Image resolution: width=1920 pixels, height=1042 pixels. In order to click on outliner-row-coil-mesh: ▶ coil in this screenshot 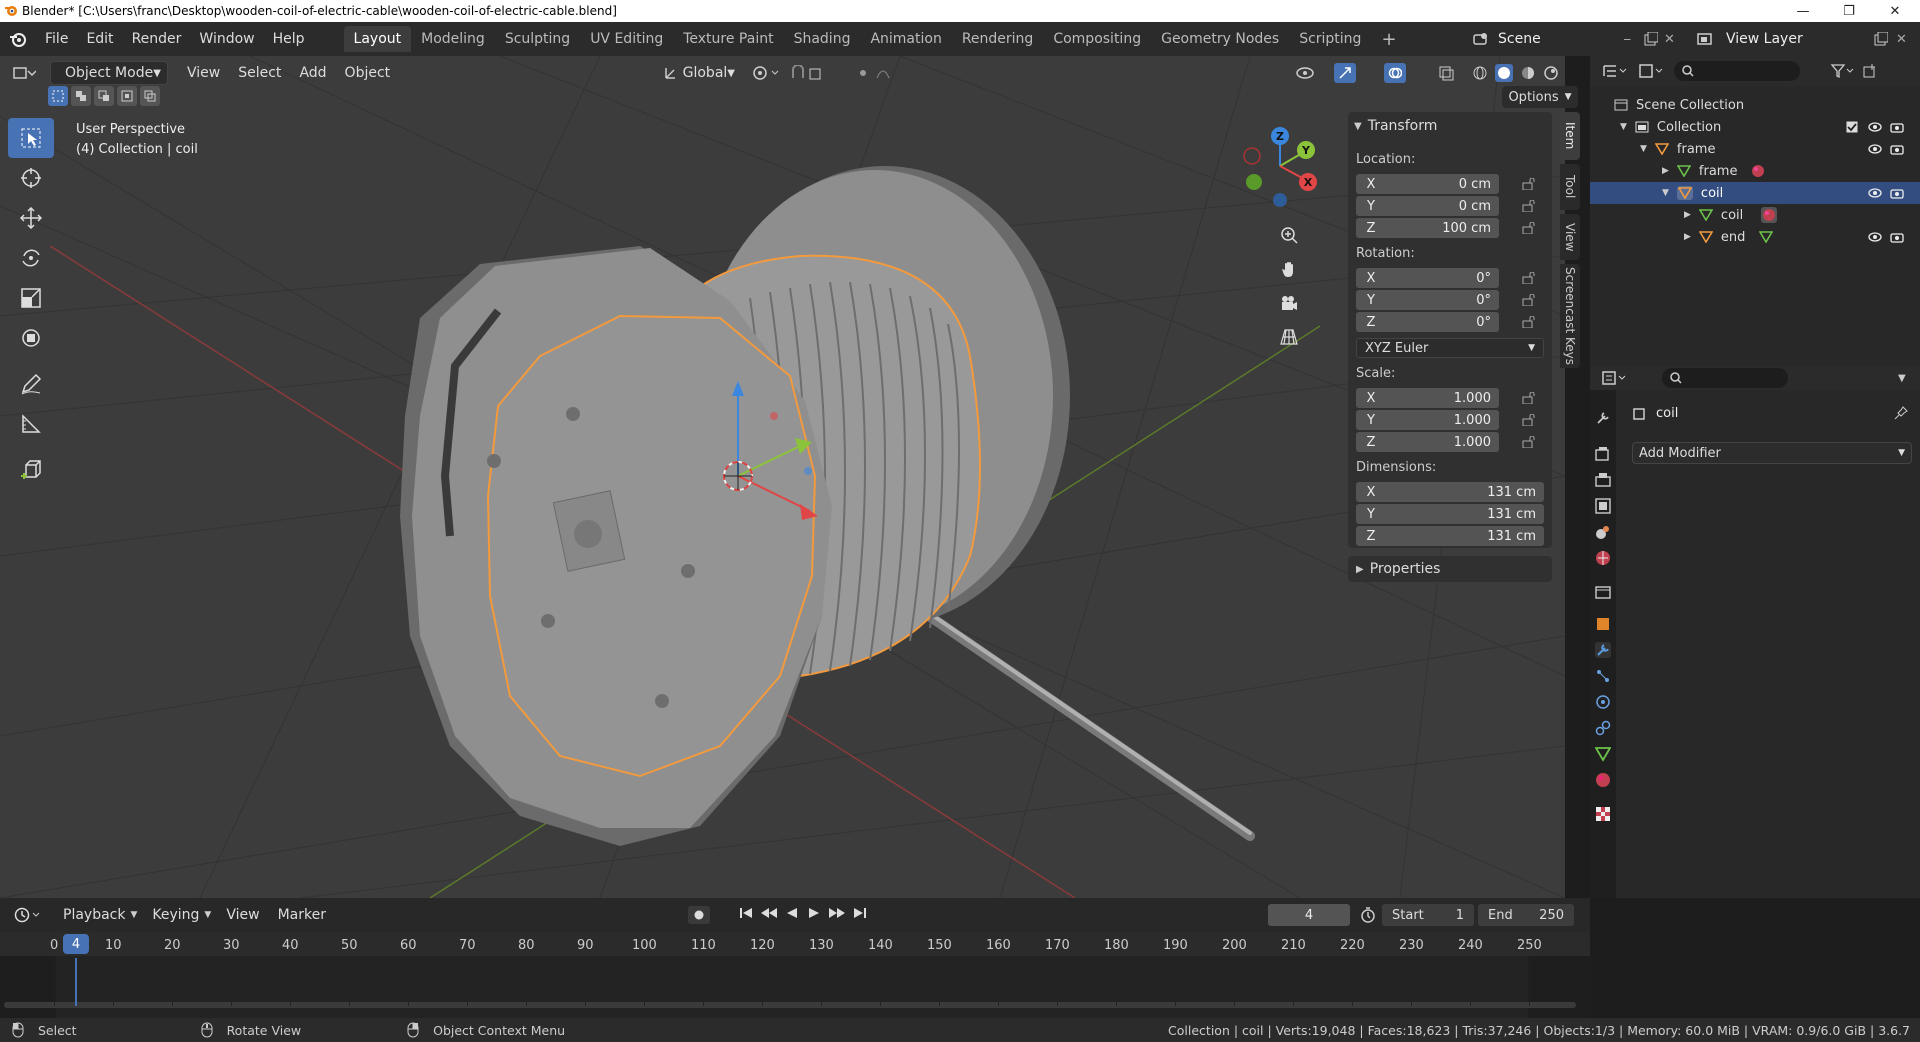, I will do `click(1755, 215)`.